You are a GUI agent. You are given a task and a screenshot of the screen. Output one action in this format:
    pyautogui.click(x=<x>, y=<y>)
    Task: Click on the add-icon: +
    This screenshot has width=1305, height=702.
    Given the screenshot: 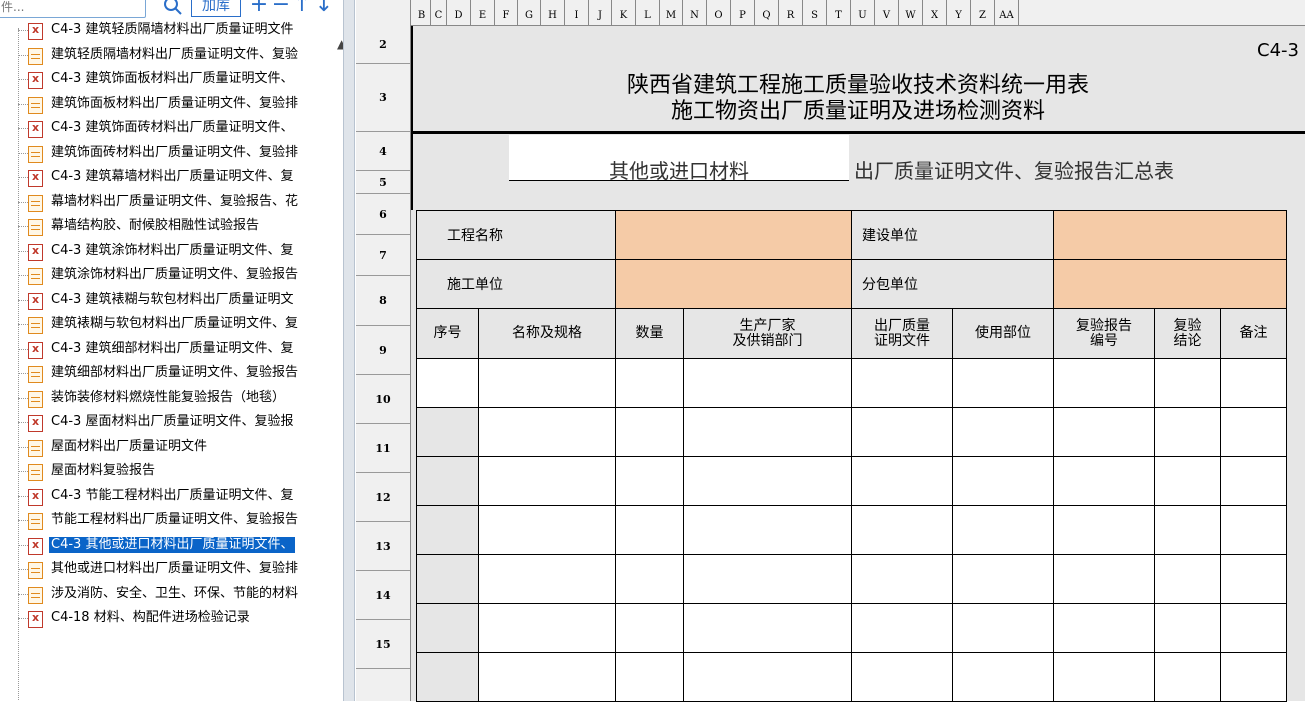 What is the action you would take?
    pyautogui.click(x=259, y=8)
    